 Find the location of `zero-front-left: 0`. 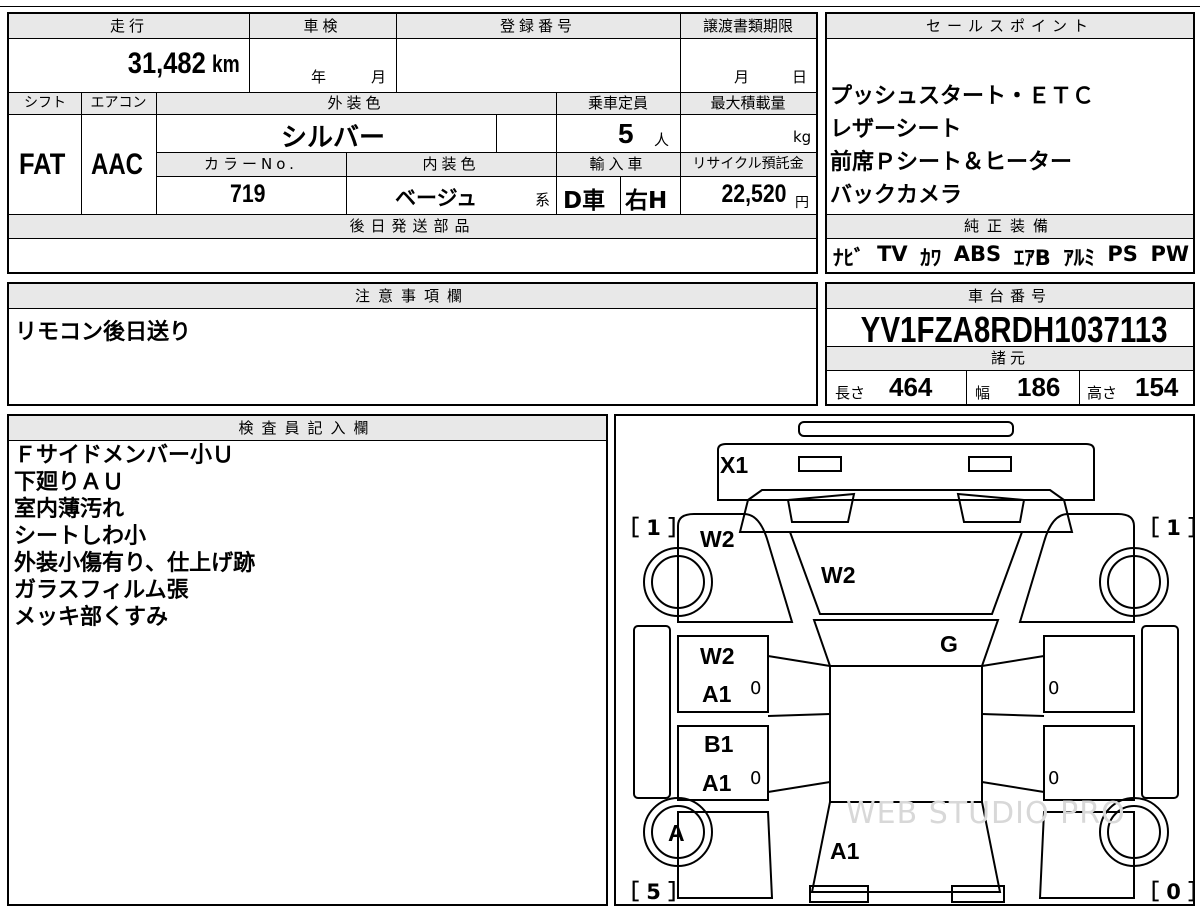

zero-front-left: 0 is located at coordinates (756, 688).